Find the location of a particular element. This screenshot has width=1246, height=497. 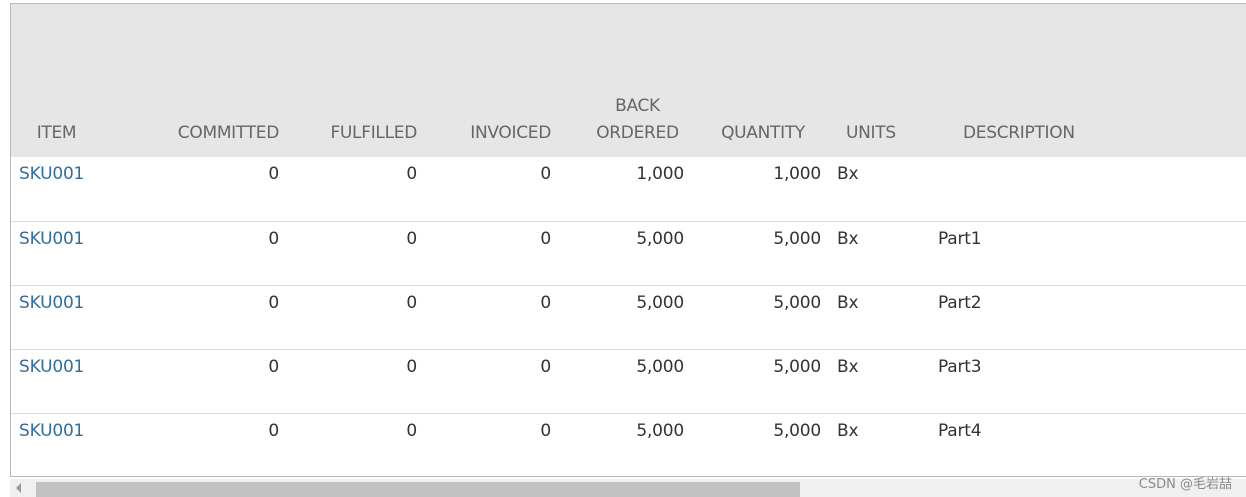

table-row: SKU001 0 0 0 1,000 1,000 Bx is located at coordinates (628, 189).